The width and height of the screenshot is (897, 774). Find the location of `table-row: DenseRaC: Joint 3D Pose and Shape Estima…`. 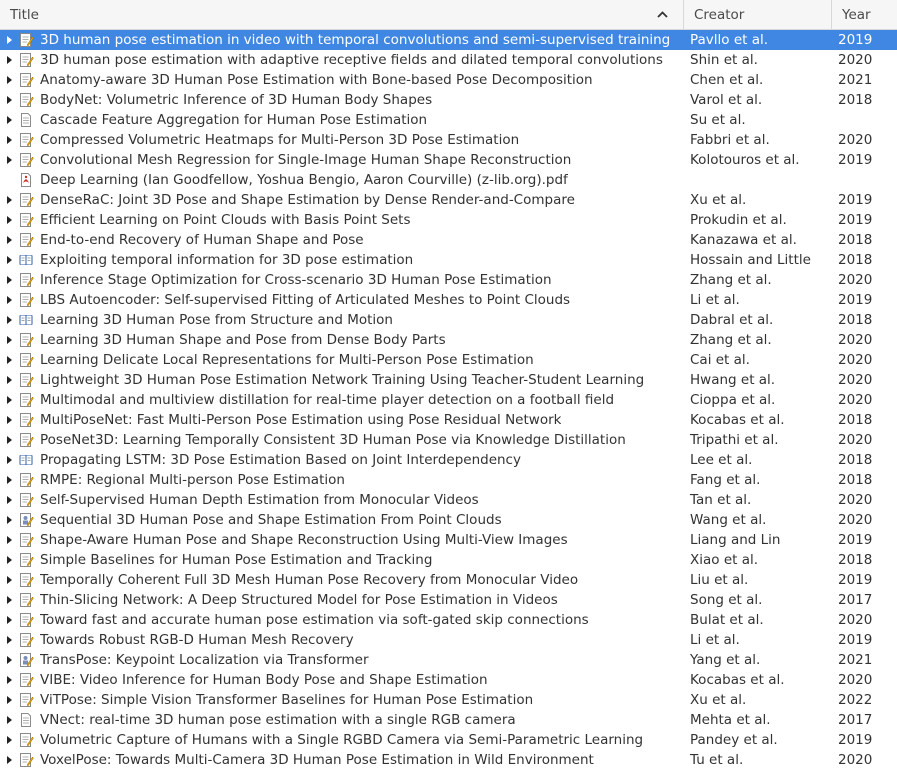

table-row: DenseRaC: Joint 3D Pose and Shape Estima… is located at coordinates (448, 200).